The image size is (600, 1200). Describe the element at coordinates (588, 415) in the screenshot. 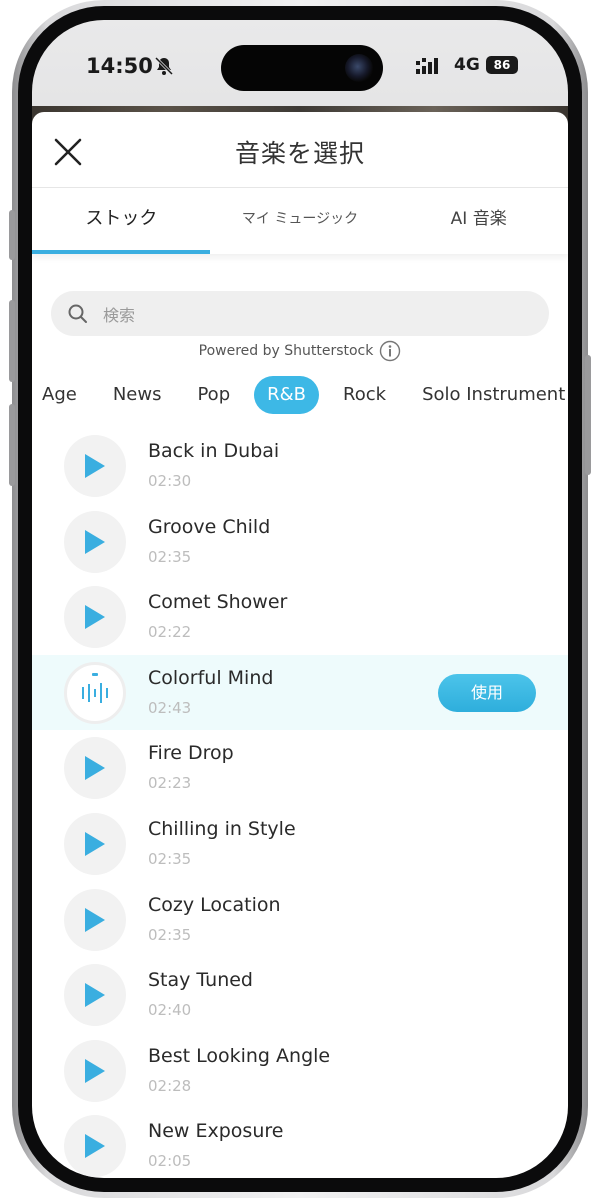

I see `power-button` at that location.